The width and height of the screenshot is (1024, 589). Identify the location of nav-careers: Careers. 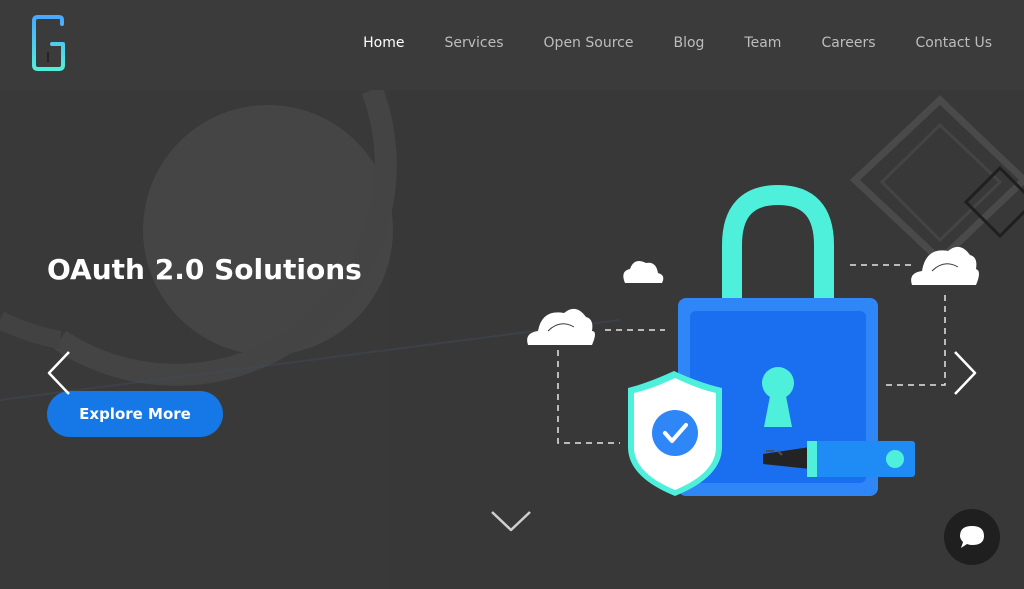
(848, 43).